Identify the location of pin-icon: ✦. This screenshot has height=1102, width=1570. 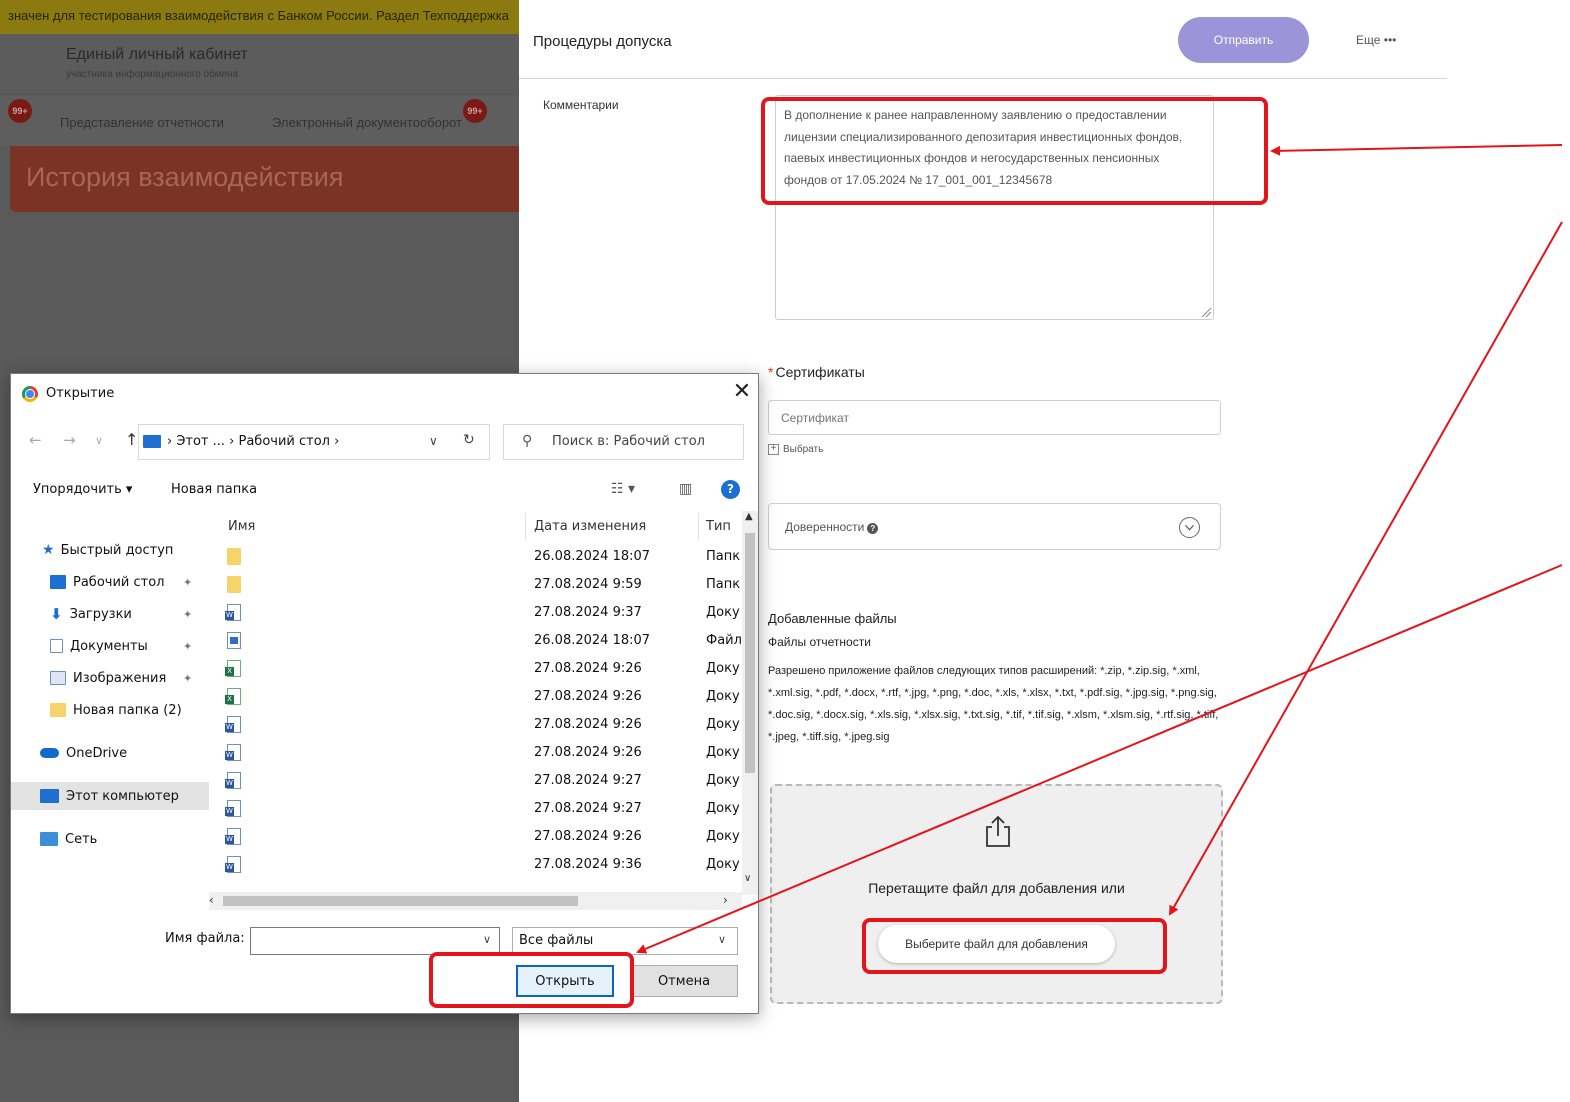
(188, 582).